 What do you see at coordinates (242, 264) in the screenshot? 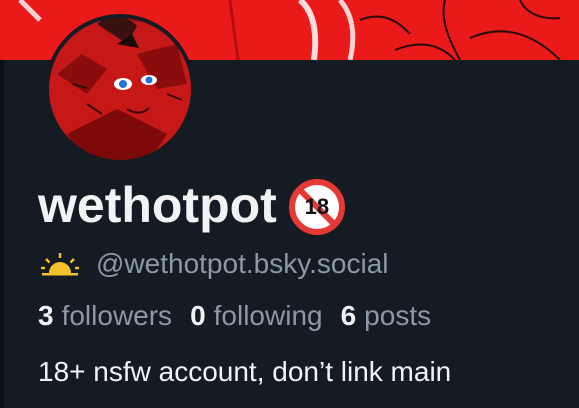
I see `handle: @wethotpot.bsky.social` at bounding box center [242, 264].